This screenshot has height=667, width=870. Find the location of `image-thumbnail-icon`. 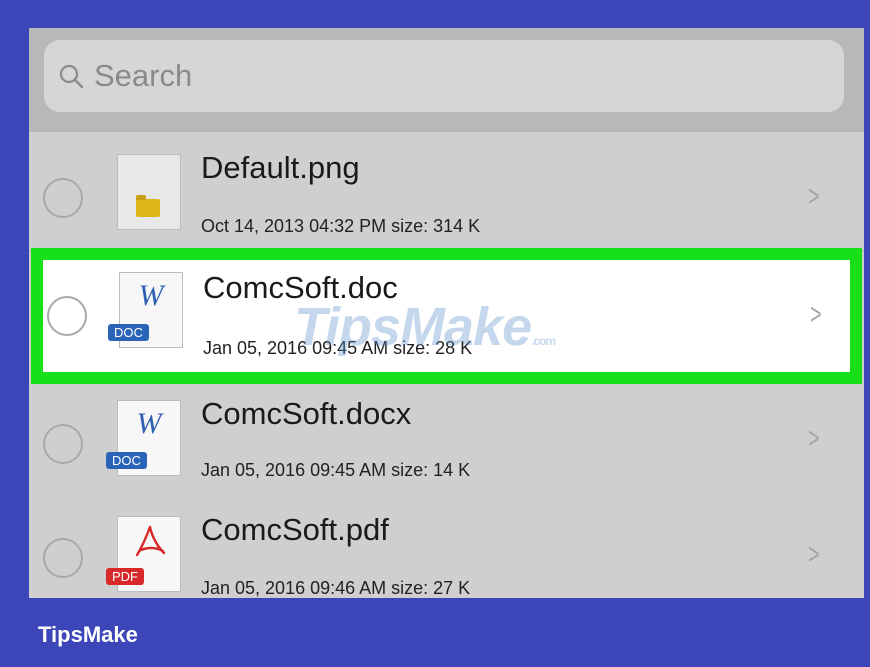

image-thumbnail-icon is located at coordinates (149, 192).